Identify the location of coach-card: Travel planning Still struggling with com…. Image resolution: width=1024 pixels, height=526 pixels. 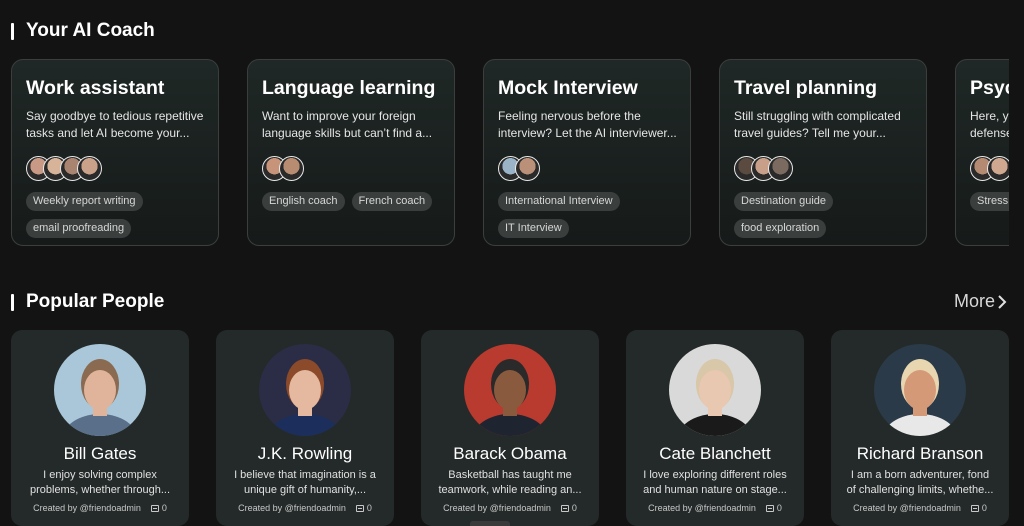
(823, 152).